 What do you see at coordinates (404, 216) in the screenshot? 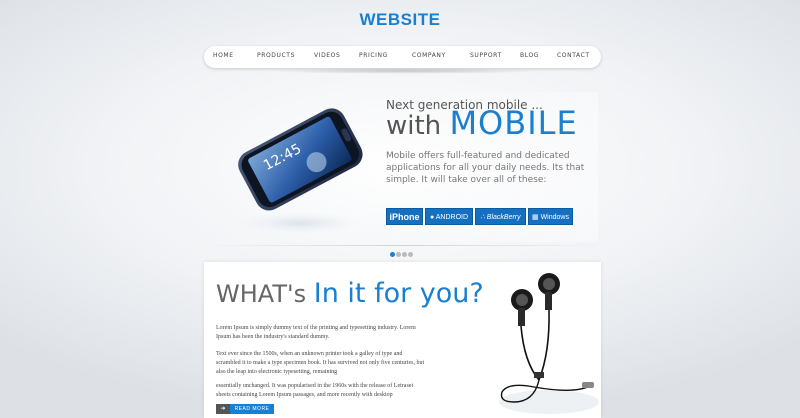
I see `platform-iphone: iPhone` at bounding box center [404, 216].